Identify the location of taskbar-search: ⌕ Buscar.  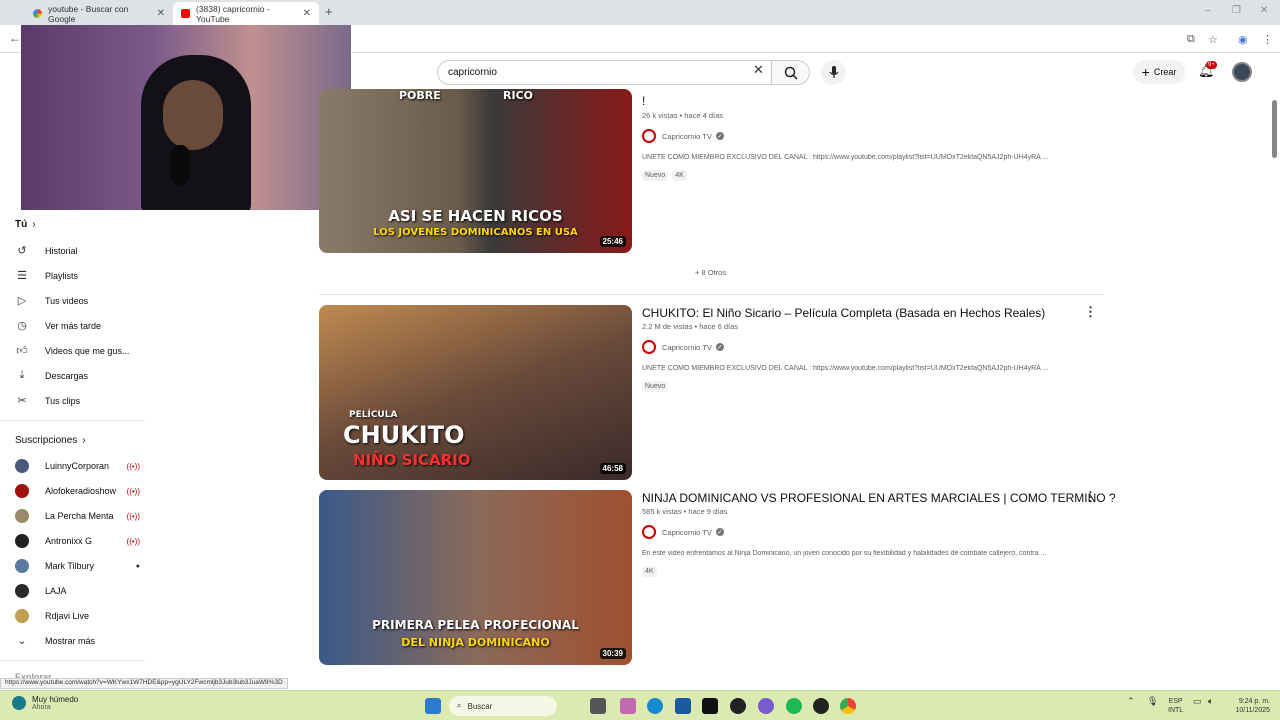
(503, 706).